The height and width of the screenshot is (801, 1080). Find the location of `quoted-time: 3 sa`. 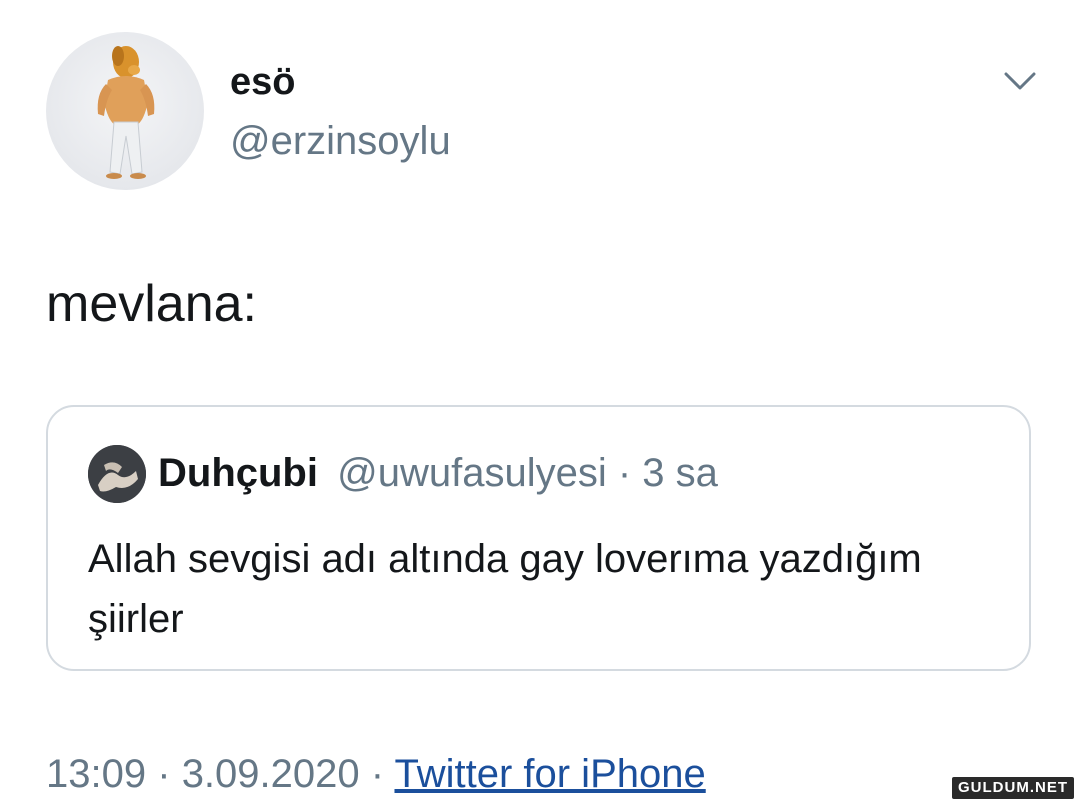

quoted-time: 3 sa is located at coordinates (680, 473).